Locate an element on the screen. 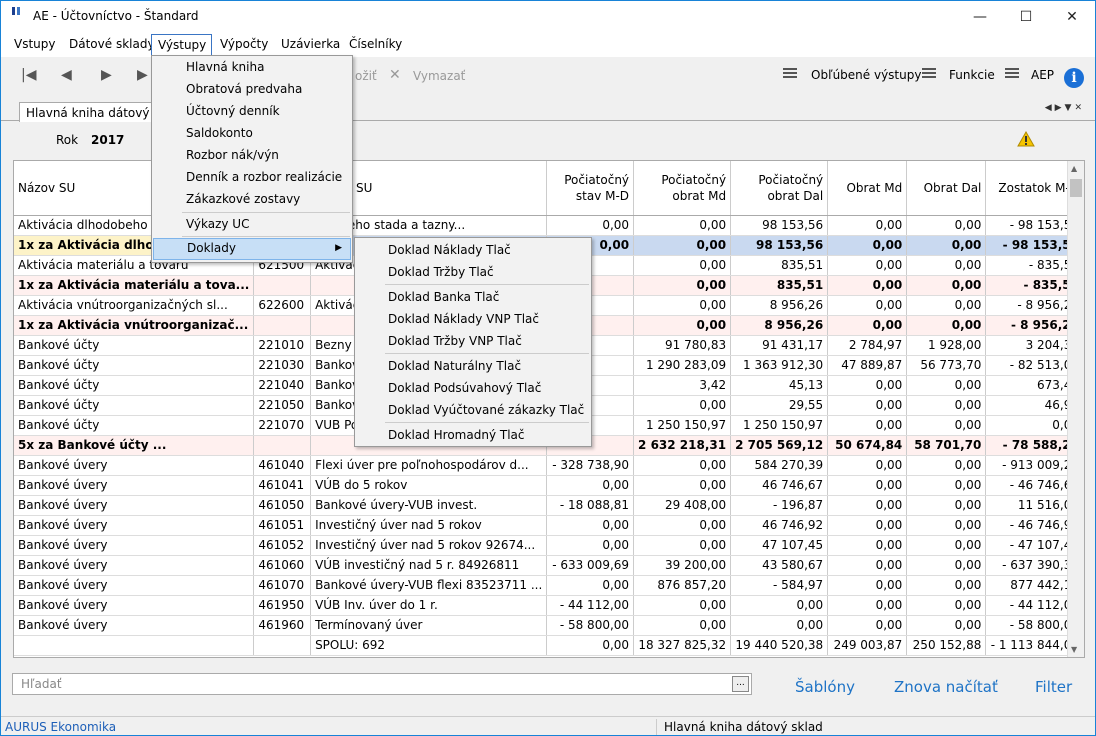 This screenshot has width=1096, height=736. maximize-button: ☐ is located at coordinates (1026, 16).